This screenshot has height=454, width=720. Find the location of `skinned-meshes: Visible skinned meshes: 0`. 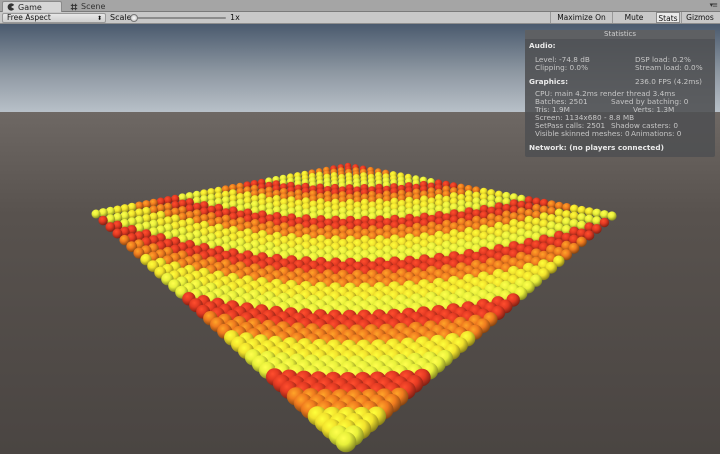

skinned-meshes: Visible skinned meshes: 0 is located at coordinates (582, 133).